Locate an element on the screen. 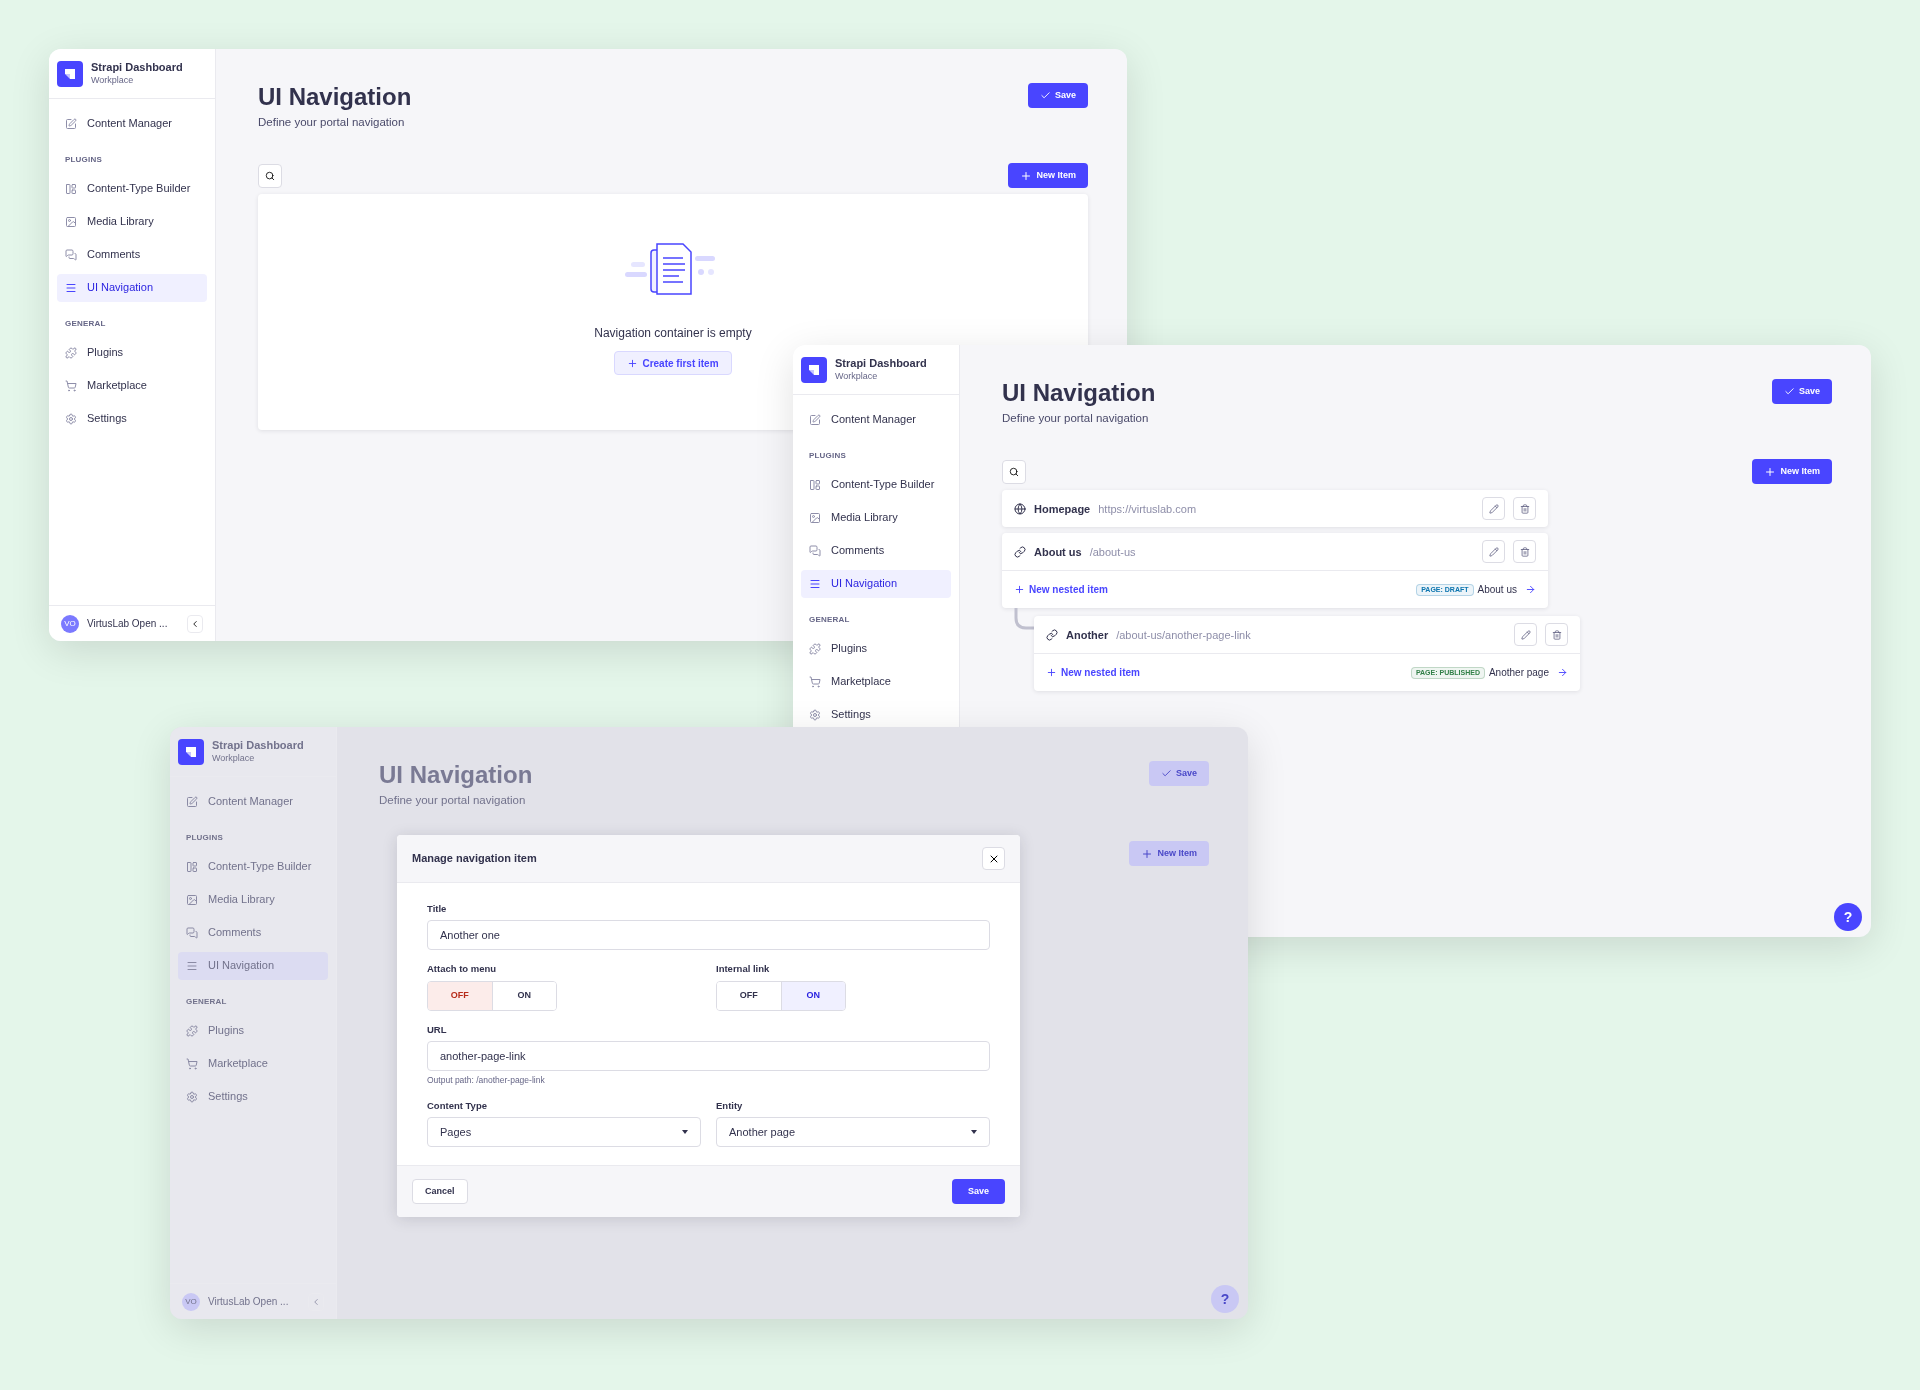  brand-subtitle: Workplace is located at coordinates (857, 376).